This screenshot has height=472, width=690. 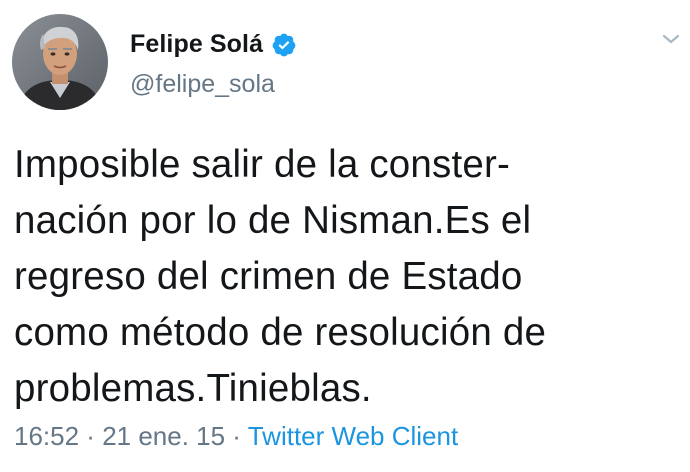 What do you see at coordinates (284, 45) in the screenshot?
I see `verified-badge-icon` at bounding box center [284, 45].